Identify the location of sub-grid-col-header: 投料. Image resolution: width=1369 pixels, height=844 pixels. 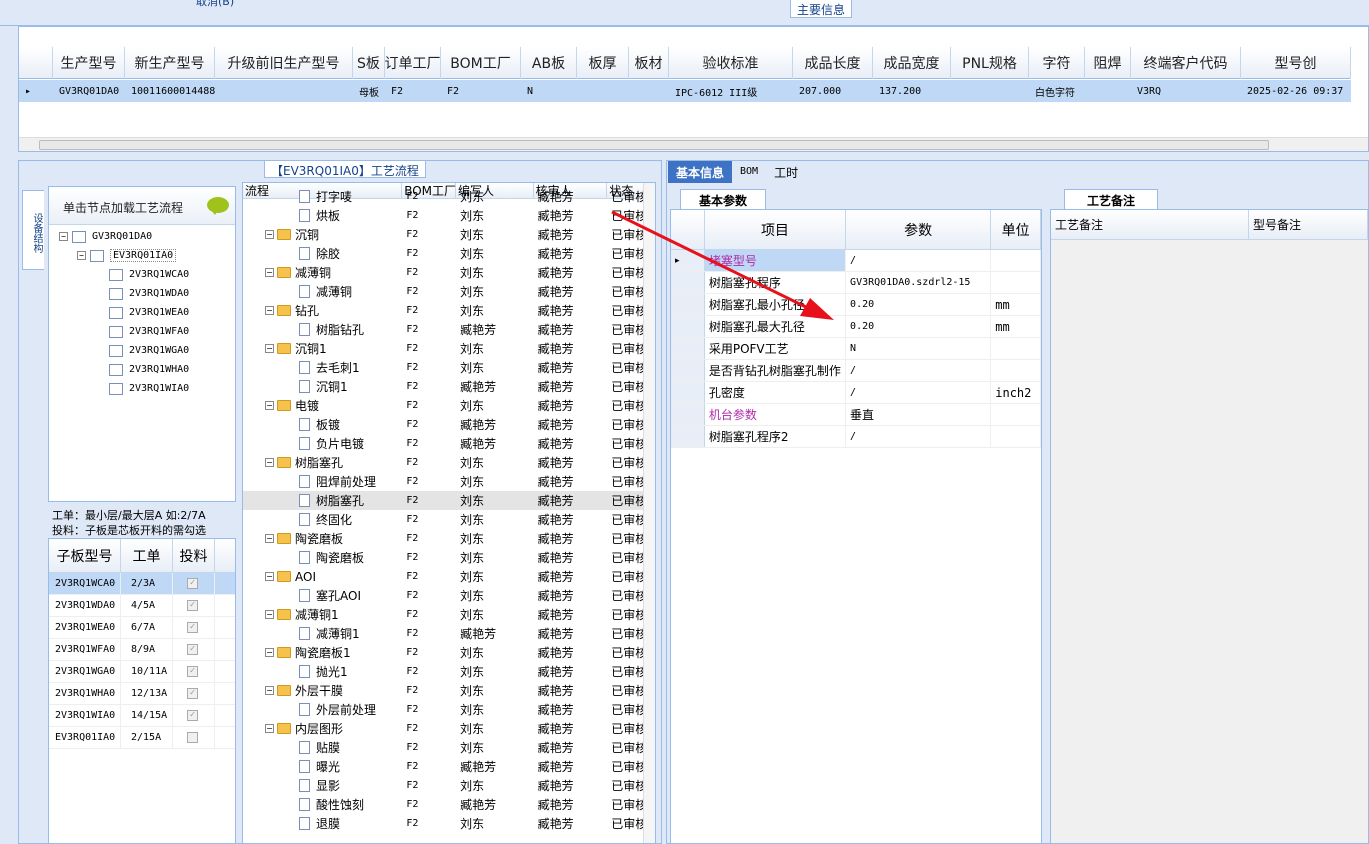
(194, 555).